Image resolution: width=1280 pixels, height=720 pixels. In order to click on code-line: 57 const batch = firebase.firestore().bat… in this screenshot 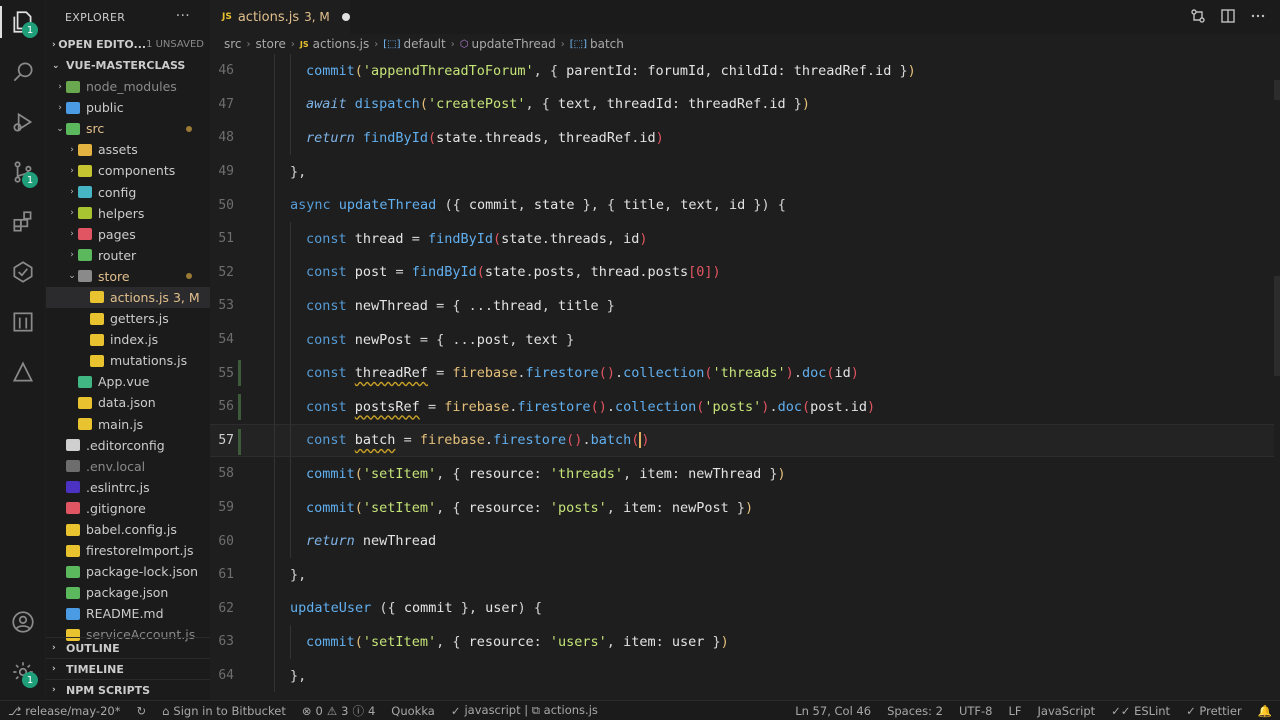, I will do `click(745, 440)`.